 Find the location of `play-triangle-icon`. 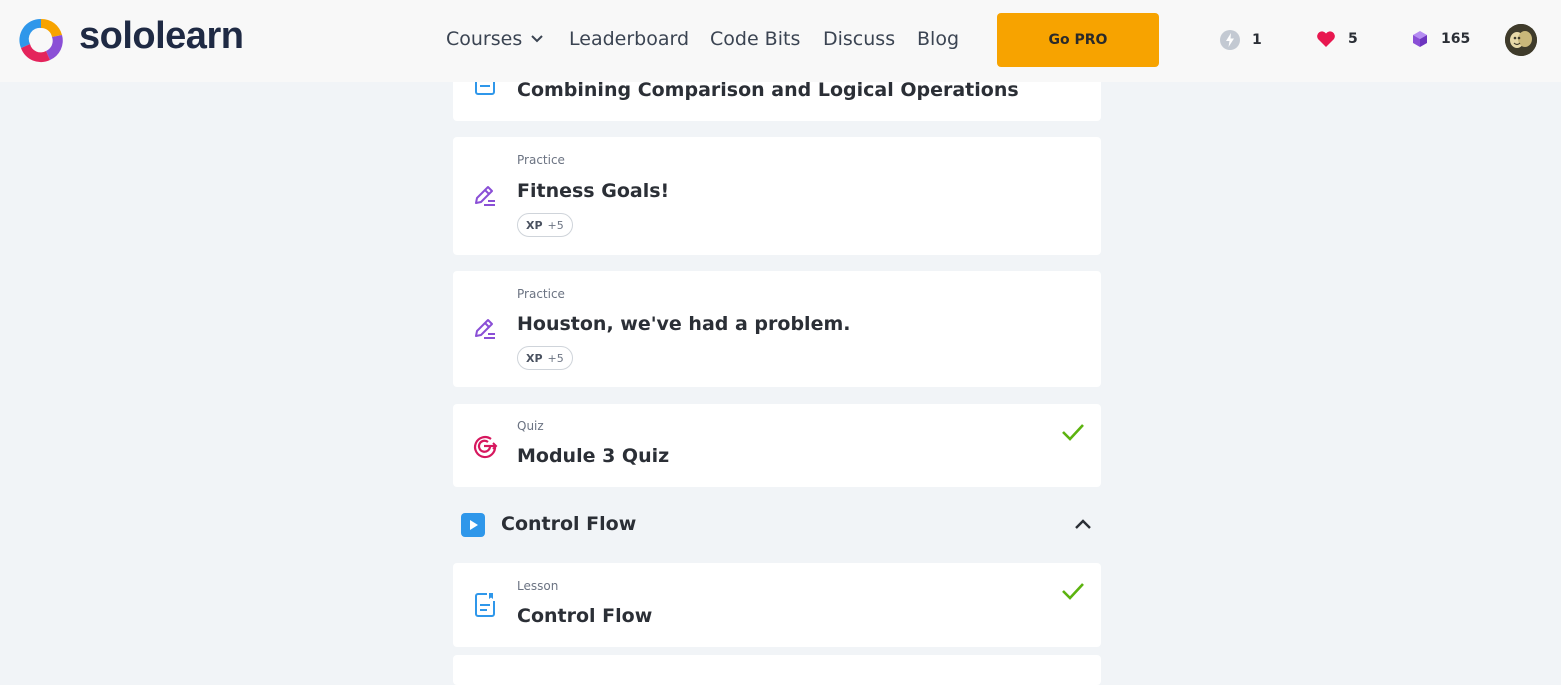

play-triangle-icon is located at coordinates (474, 525).